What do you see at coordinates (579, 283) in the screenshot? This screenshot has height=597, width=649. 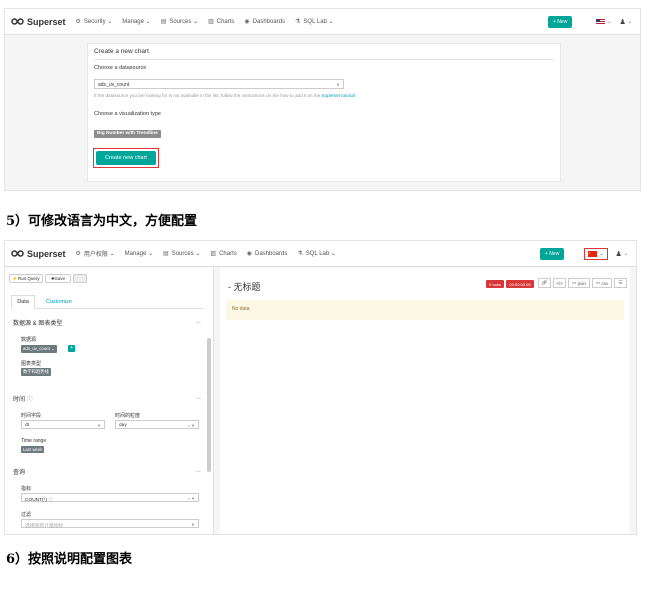 I see `json-button: ▭ json` at bounding box center [579, 283].